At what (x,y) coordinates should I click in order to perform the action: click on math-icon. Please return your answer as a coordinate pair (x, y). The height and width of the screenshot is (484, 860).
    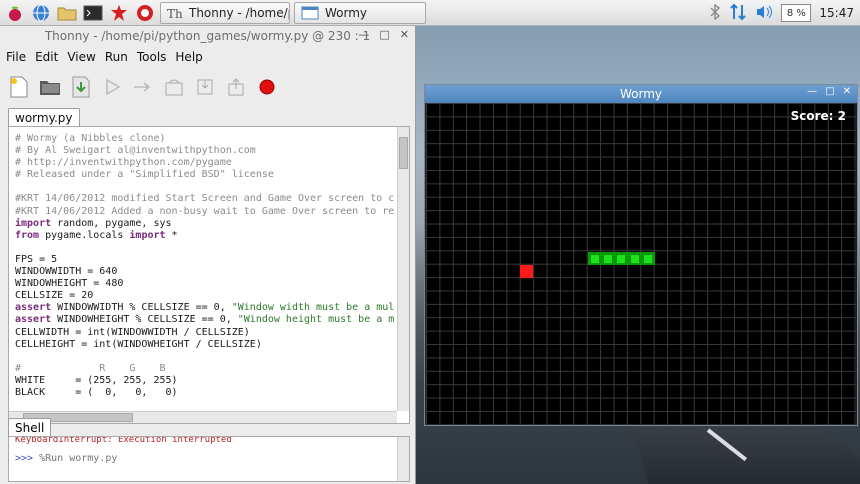
    Looking at the image, I should click on (119, 13).